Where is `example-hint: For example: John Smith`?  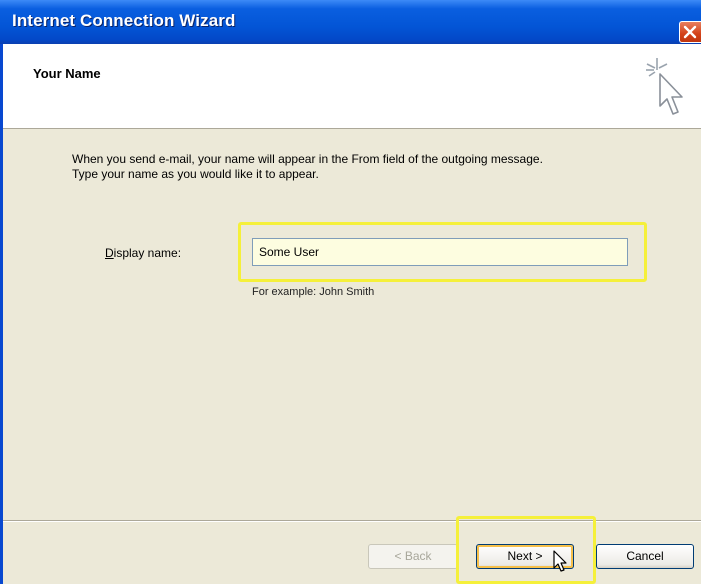
example-hint: For example: John Smith is located at coordinates (313, 292).